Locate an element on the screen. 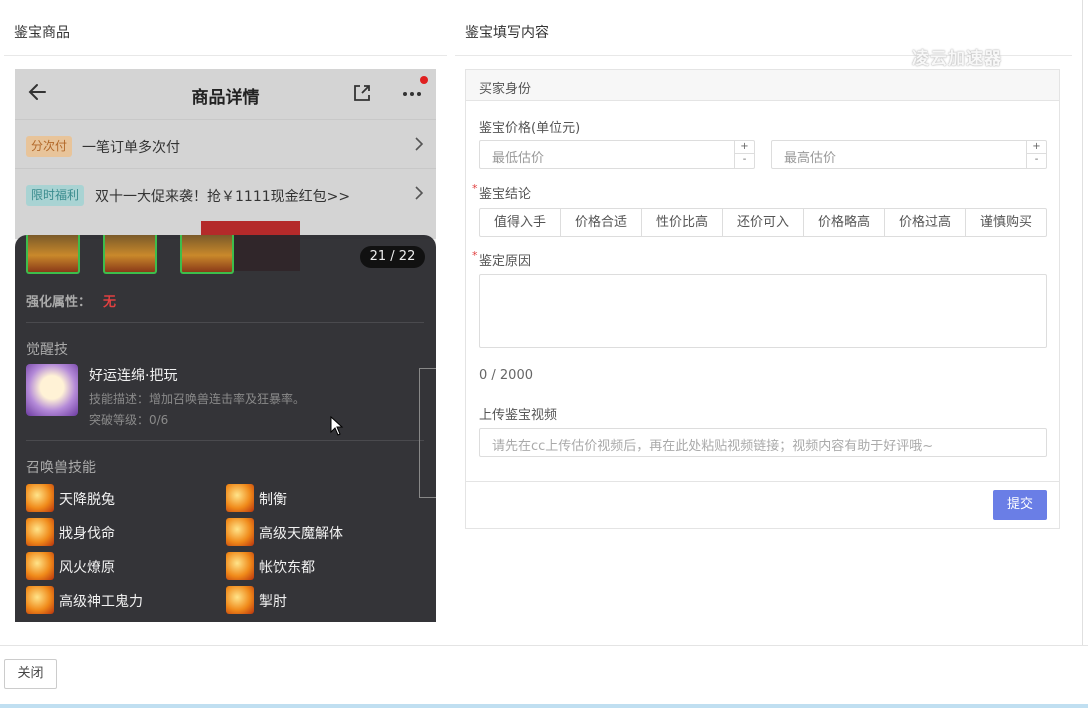  max-price-stepper: + - is located at coordinates (1036, 154).